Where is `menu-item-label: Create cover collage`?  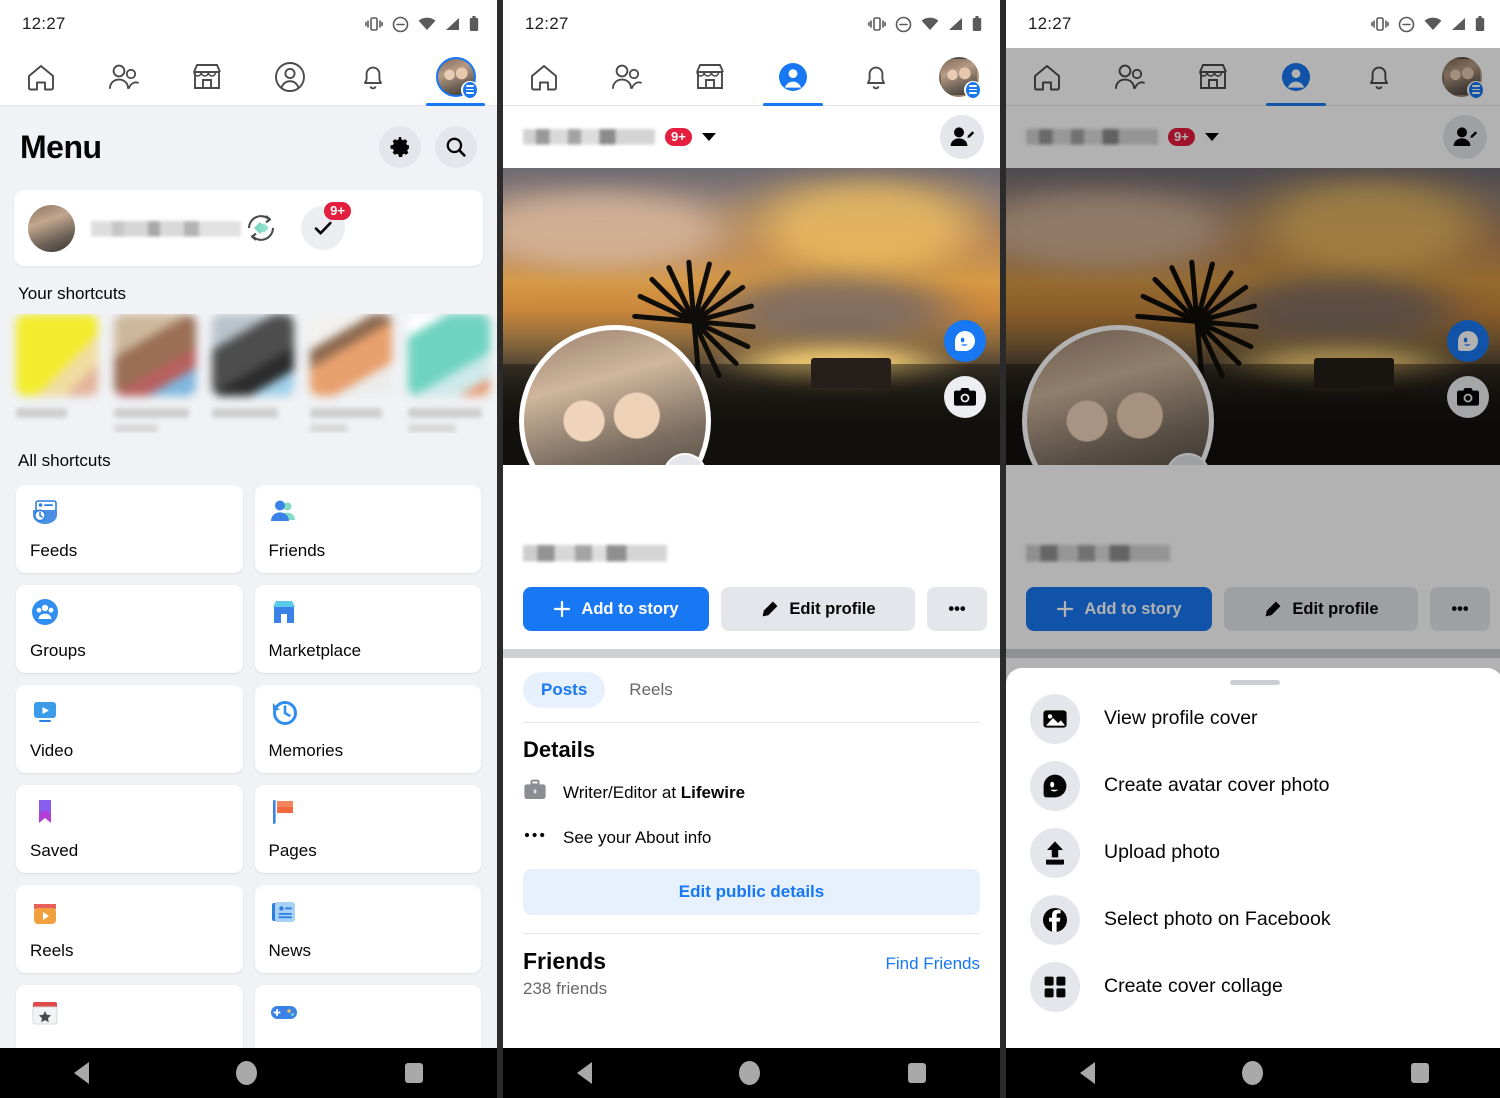
menu-item-label: Create cover collage is located at coordinates (1193, 986).